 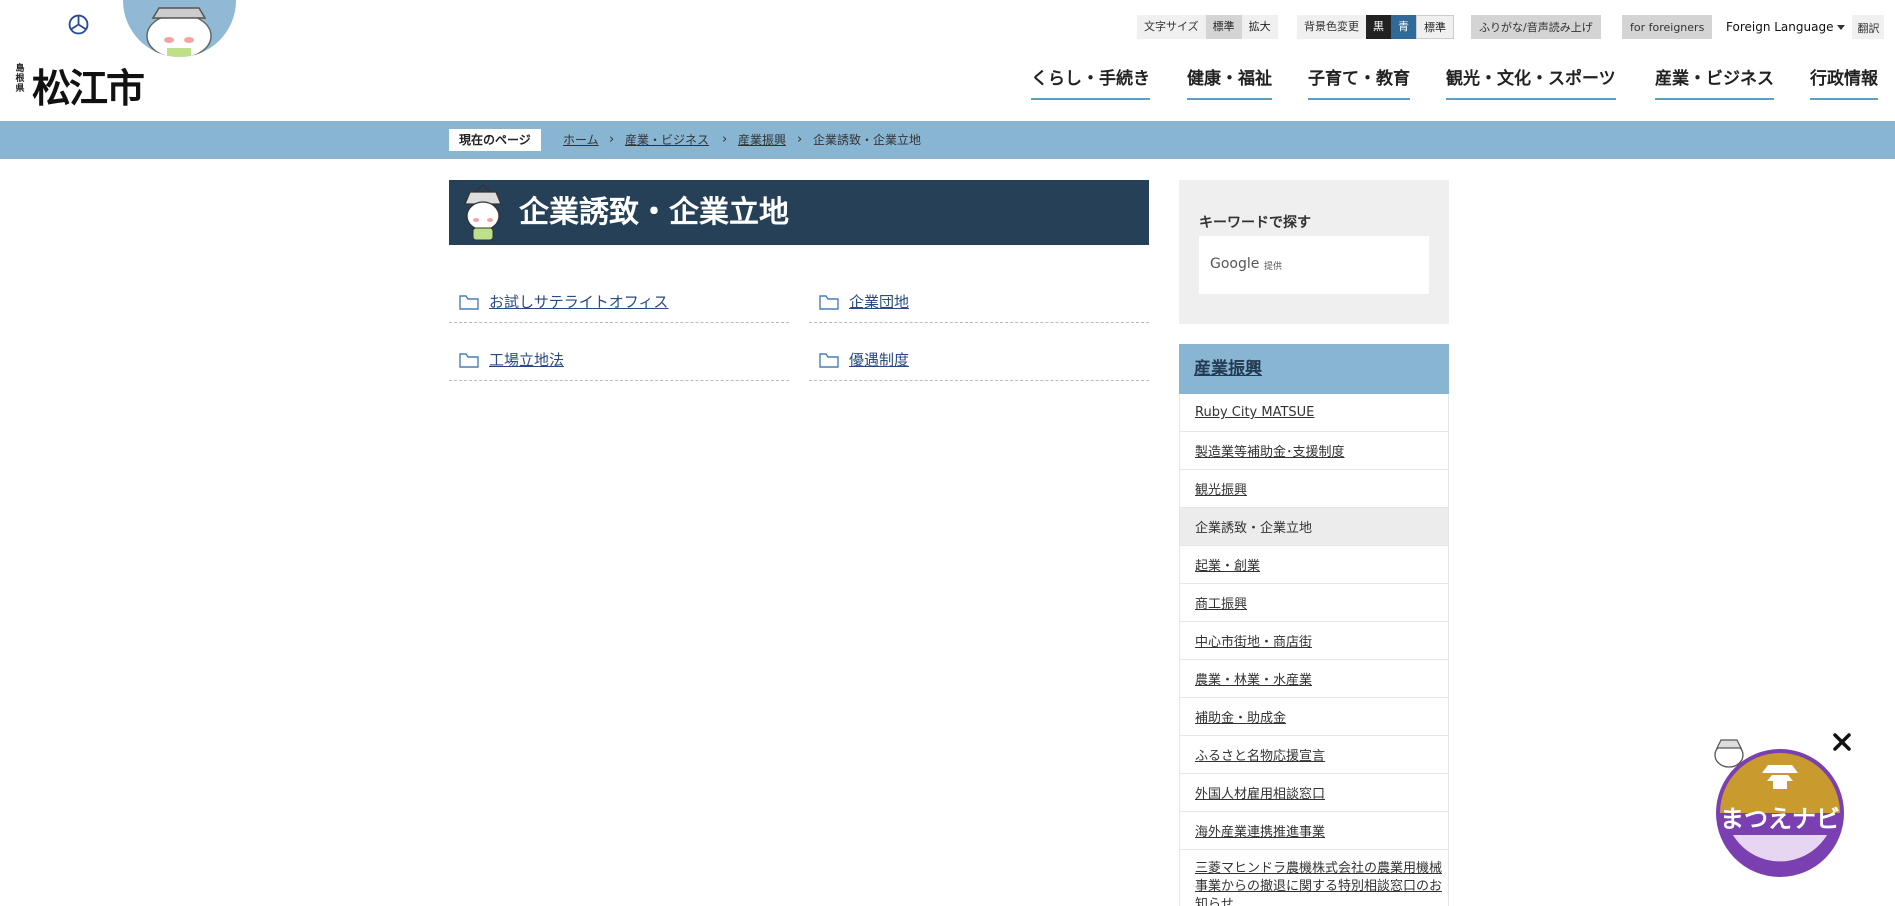 I want to click on bg-standard-button: 標準, so click(x=1435, y=27).